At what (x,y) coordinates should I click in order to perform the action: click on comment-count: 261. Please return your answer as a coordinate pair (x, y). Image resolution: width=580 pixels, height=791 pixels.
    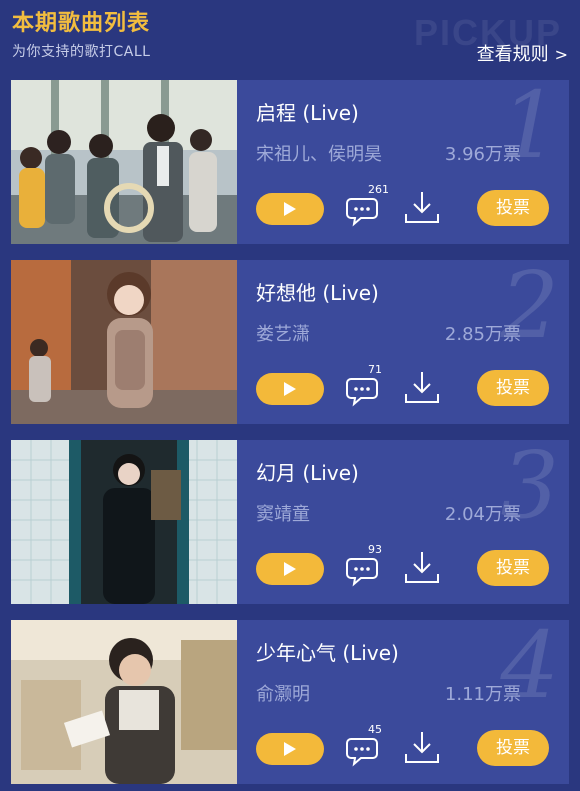
    Looking at the image, I should click on (378, 189).